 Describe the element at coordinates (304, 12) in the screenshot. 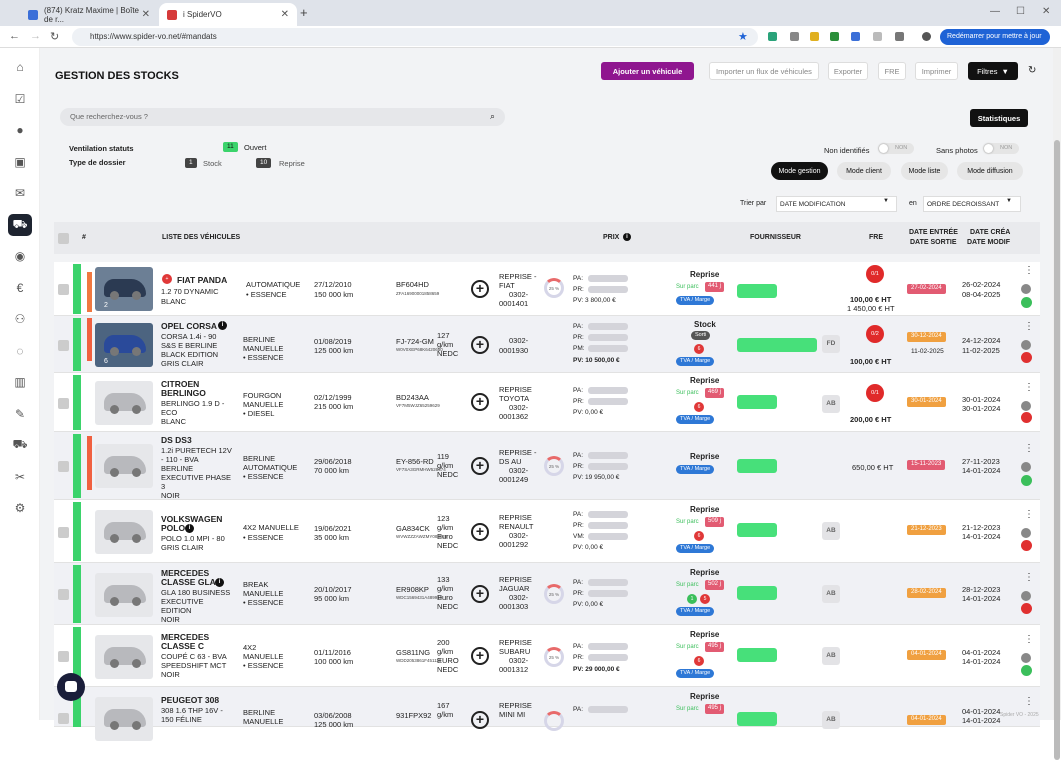

I see `new-tab-button: +` at that location.